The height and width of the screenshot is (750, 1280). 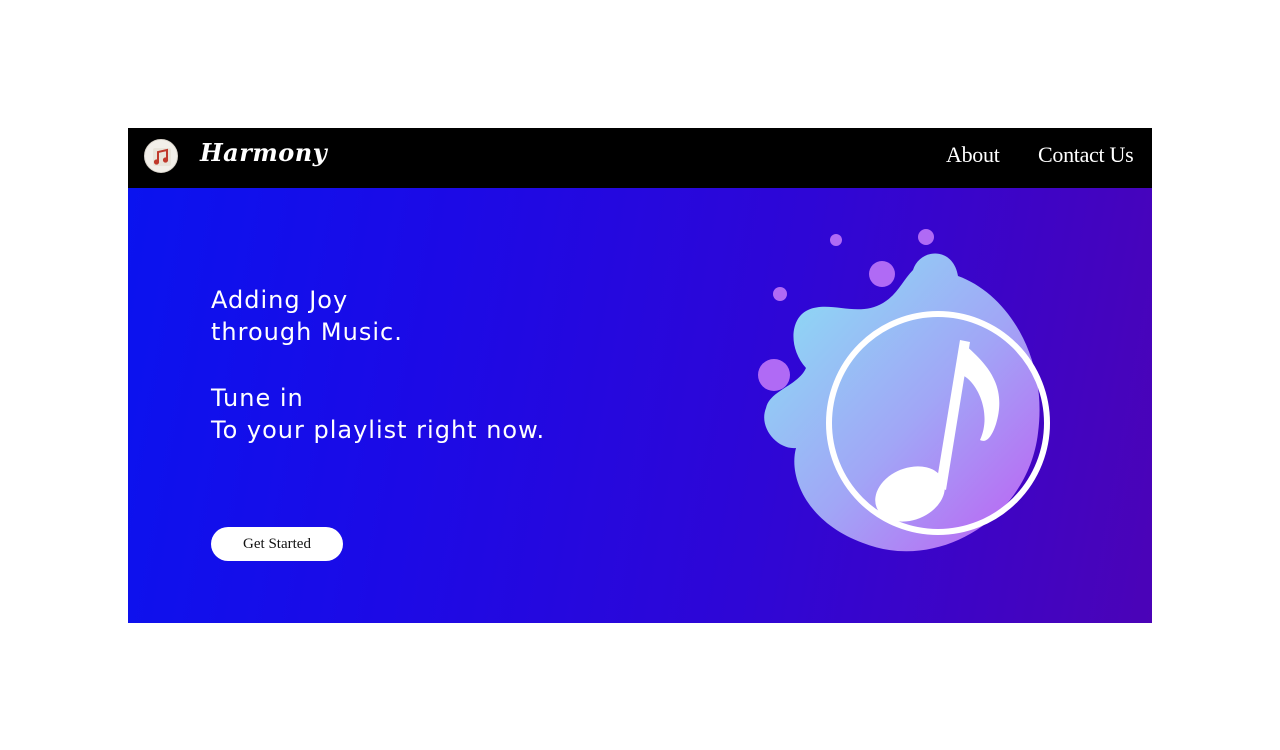 What do you see at coordinates (257, 398) in the screenshot?
I see `subheadline-line-1: Tune in` at bounding box center [257, 398].